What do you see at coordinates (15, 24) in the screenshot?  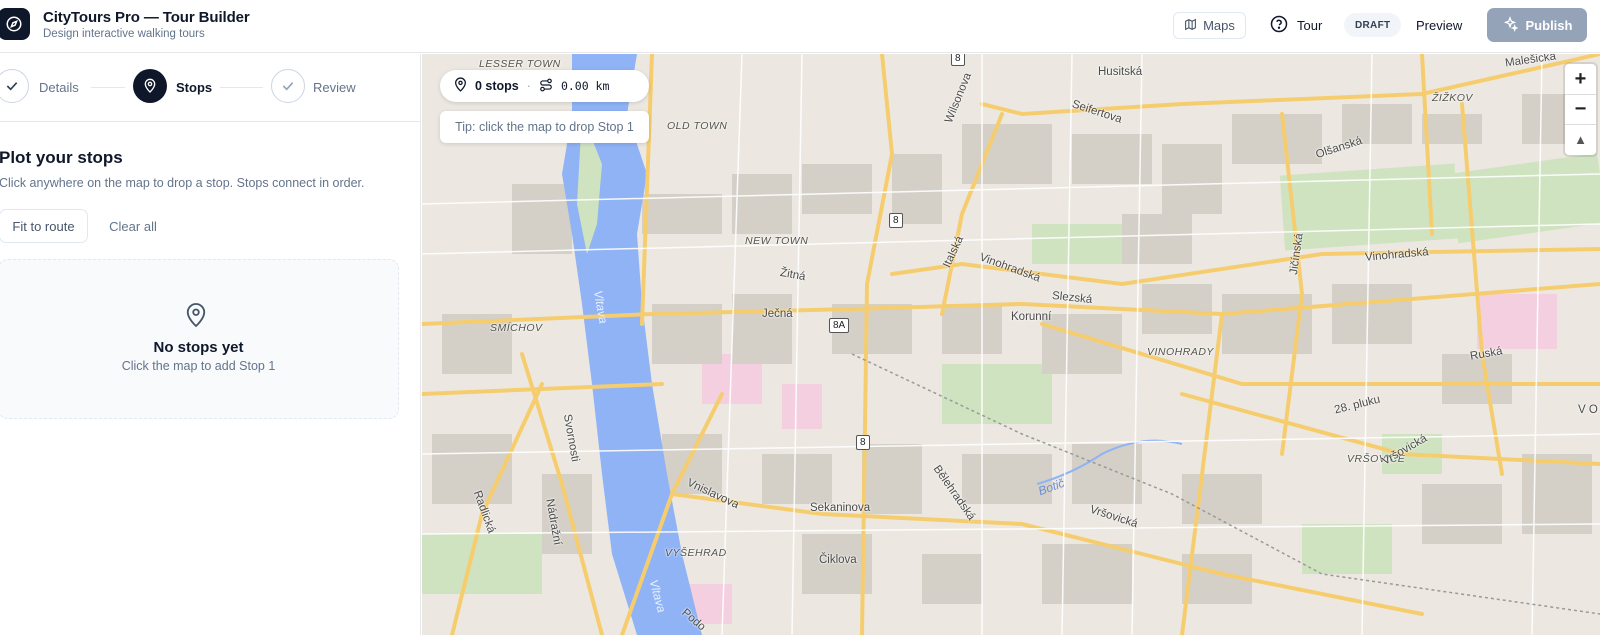 I see `compass-logo-icon` at bounding box center [15, 24].